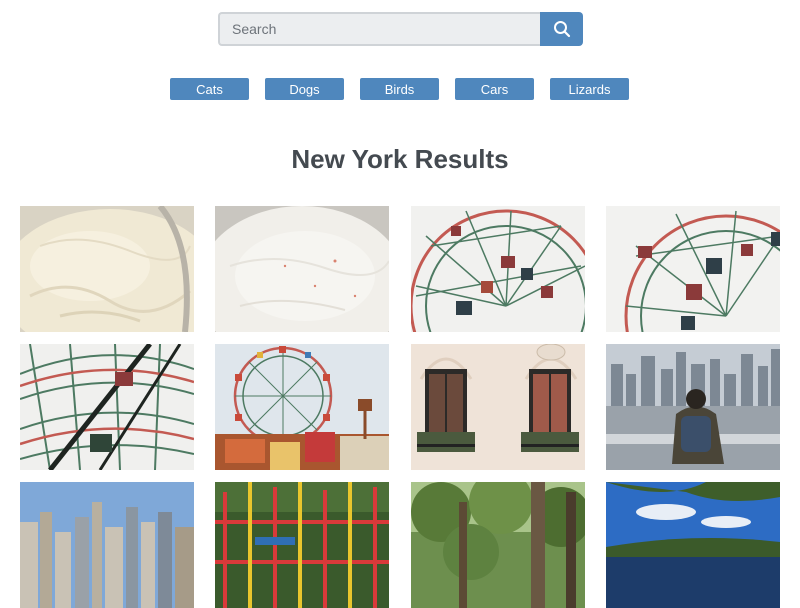 The width and height of the screenshot is (800, 608). I want to click on category-birds-button: Birds, so click(399, 89).